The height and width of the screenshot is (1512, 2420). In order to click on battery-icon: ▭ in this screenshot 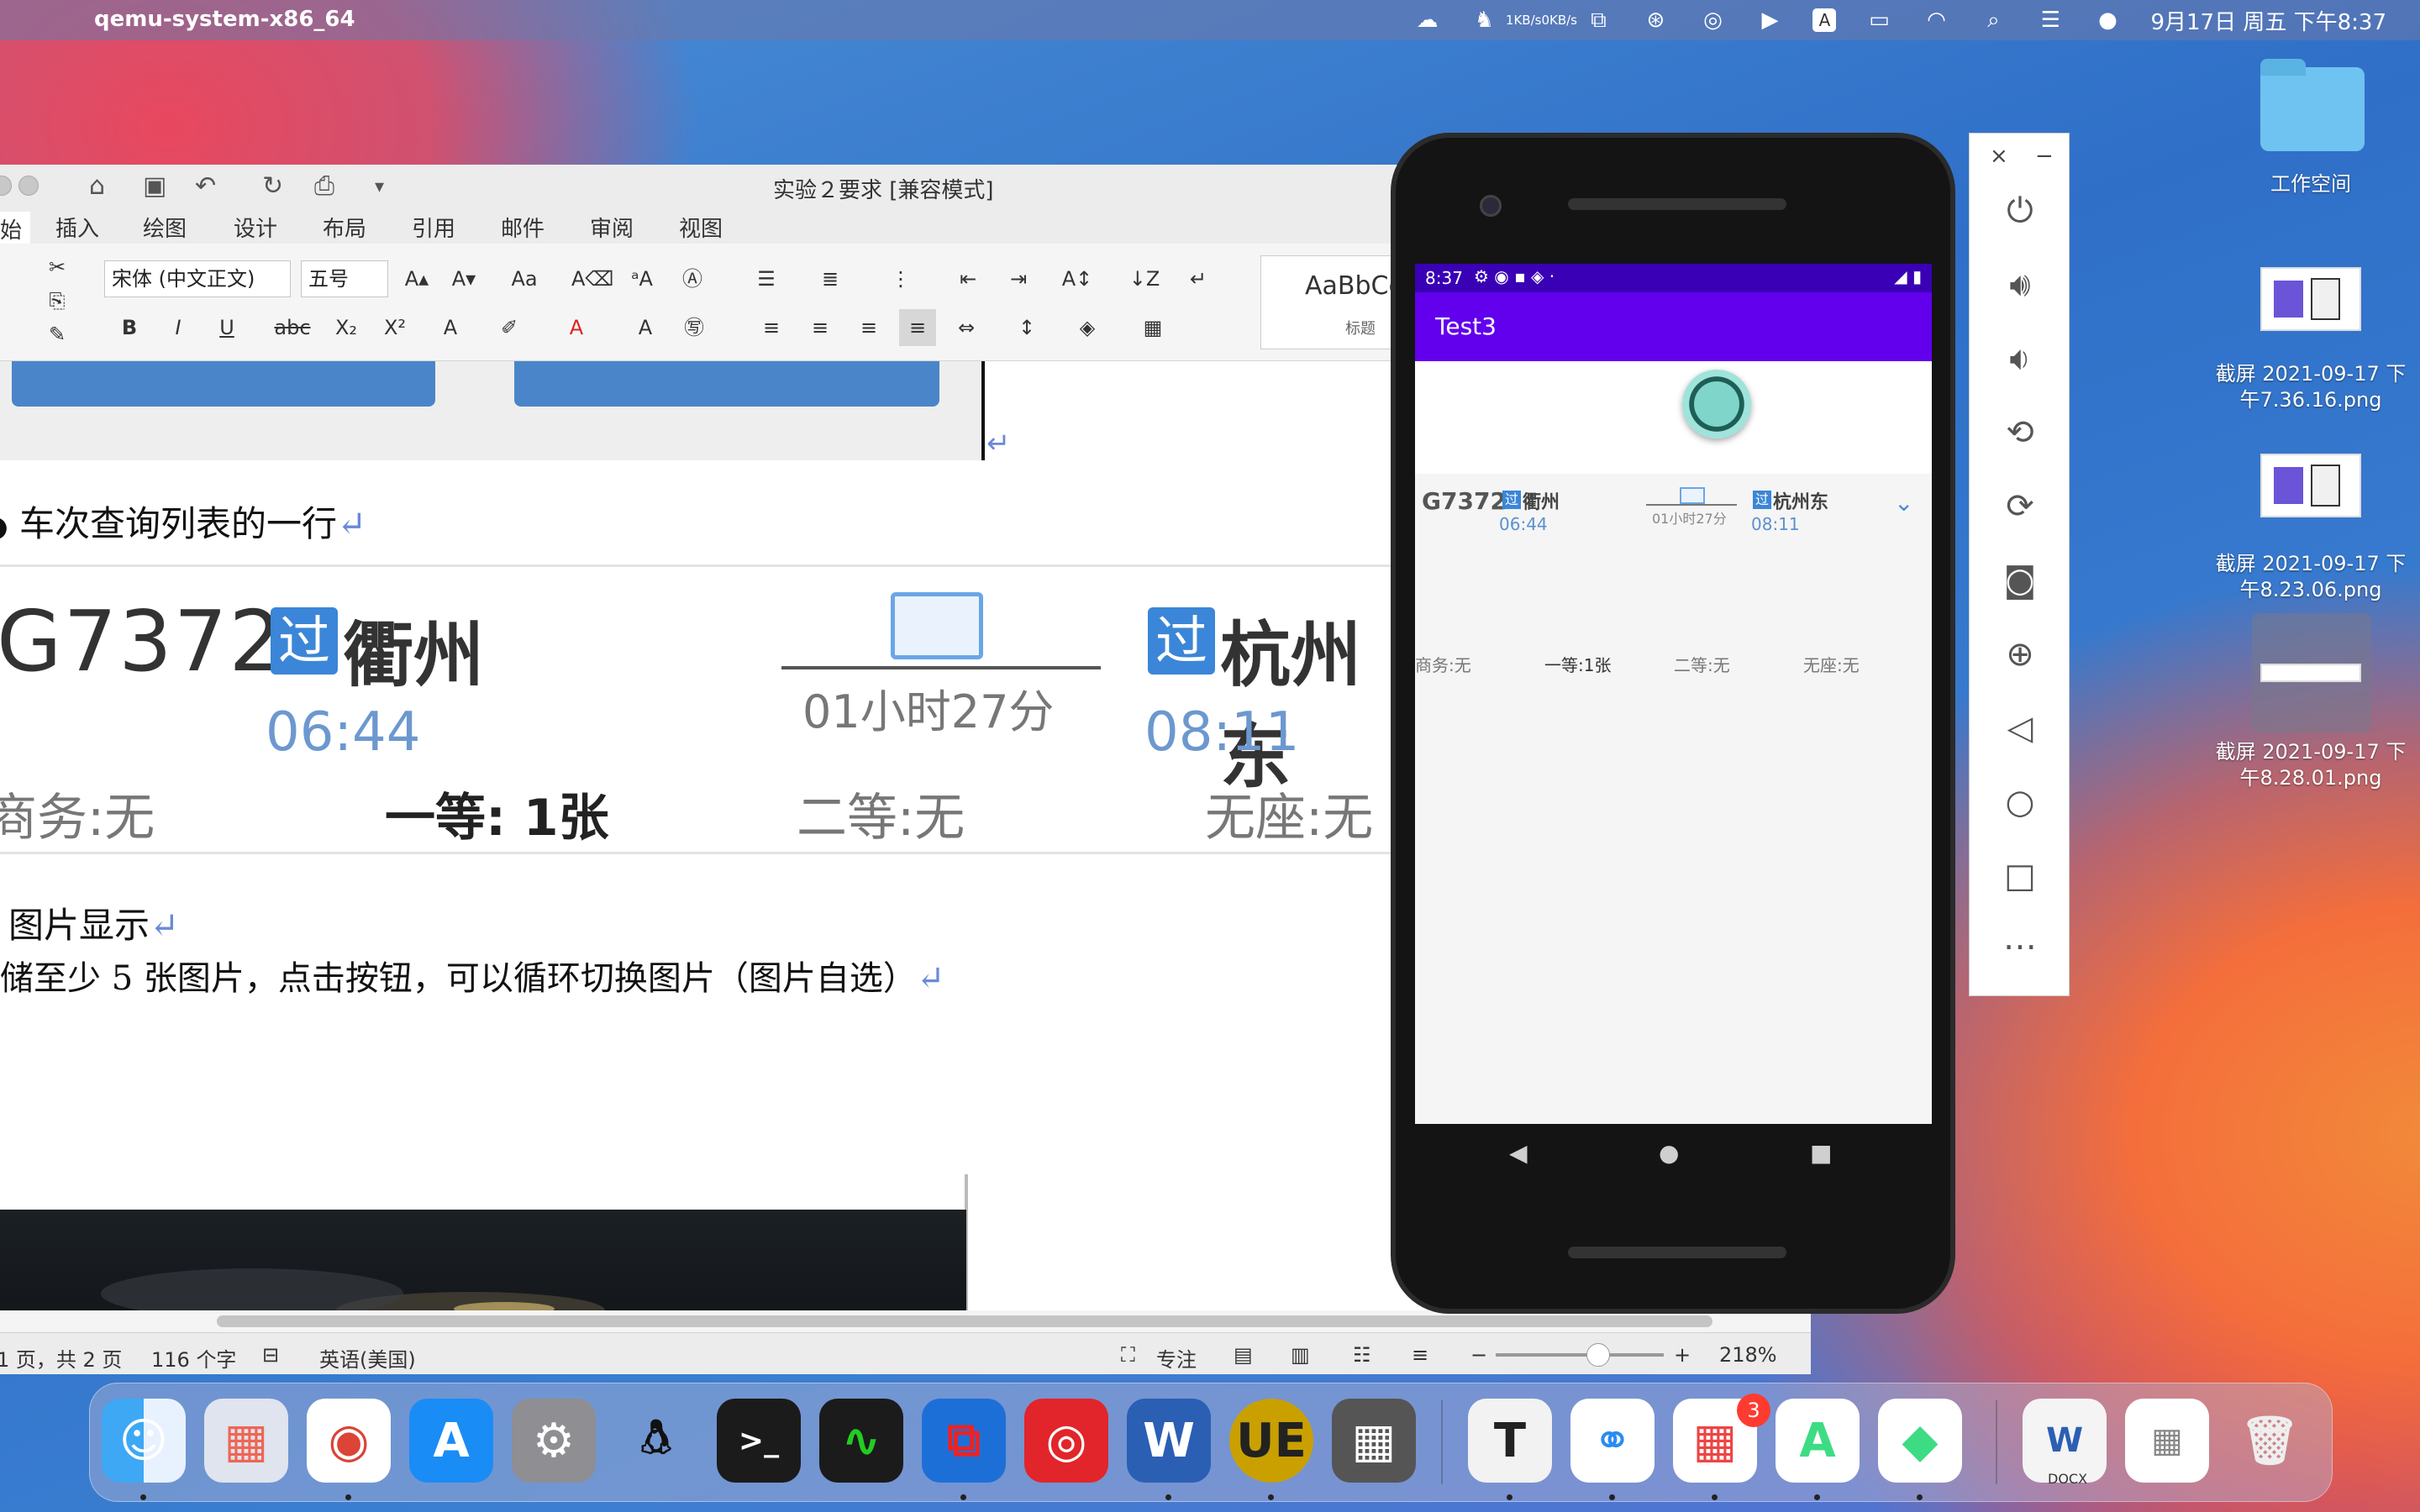, I will do `click(1879, 20)`.